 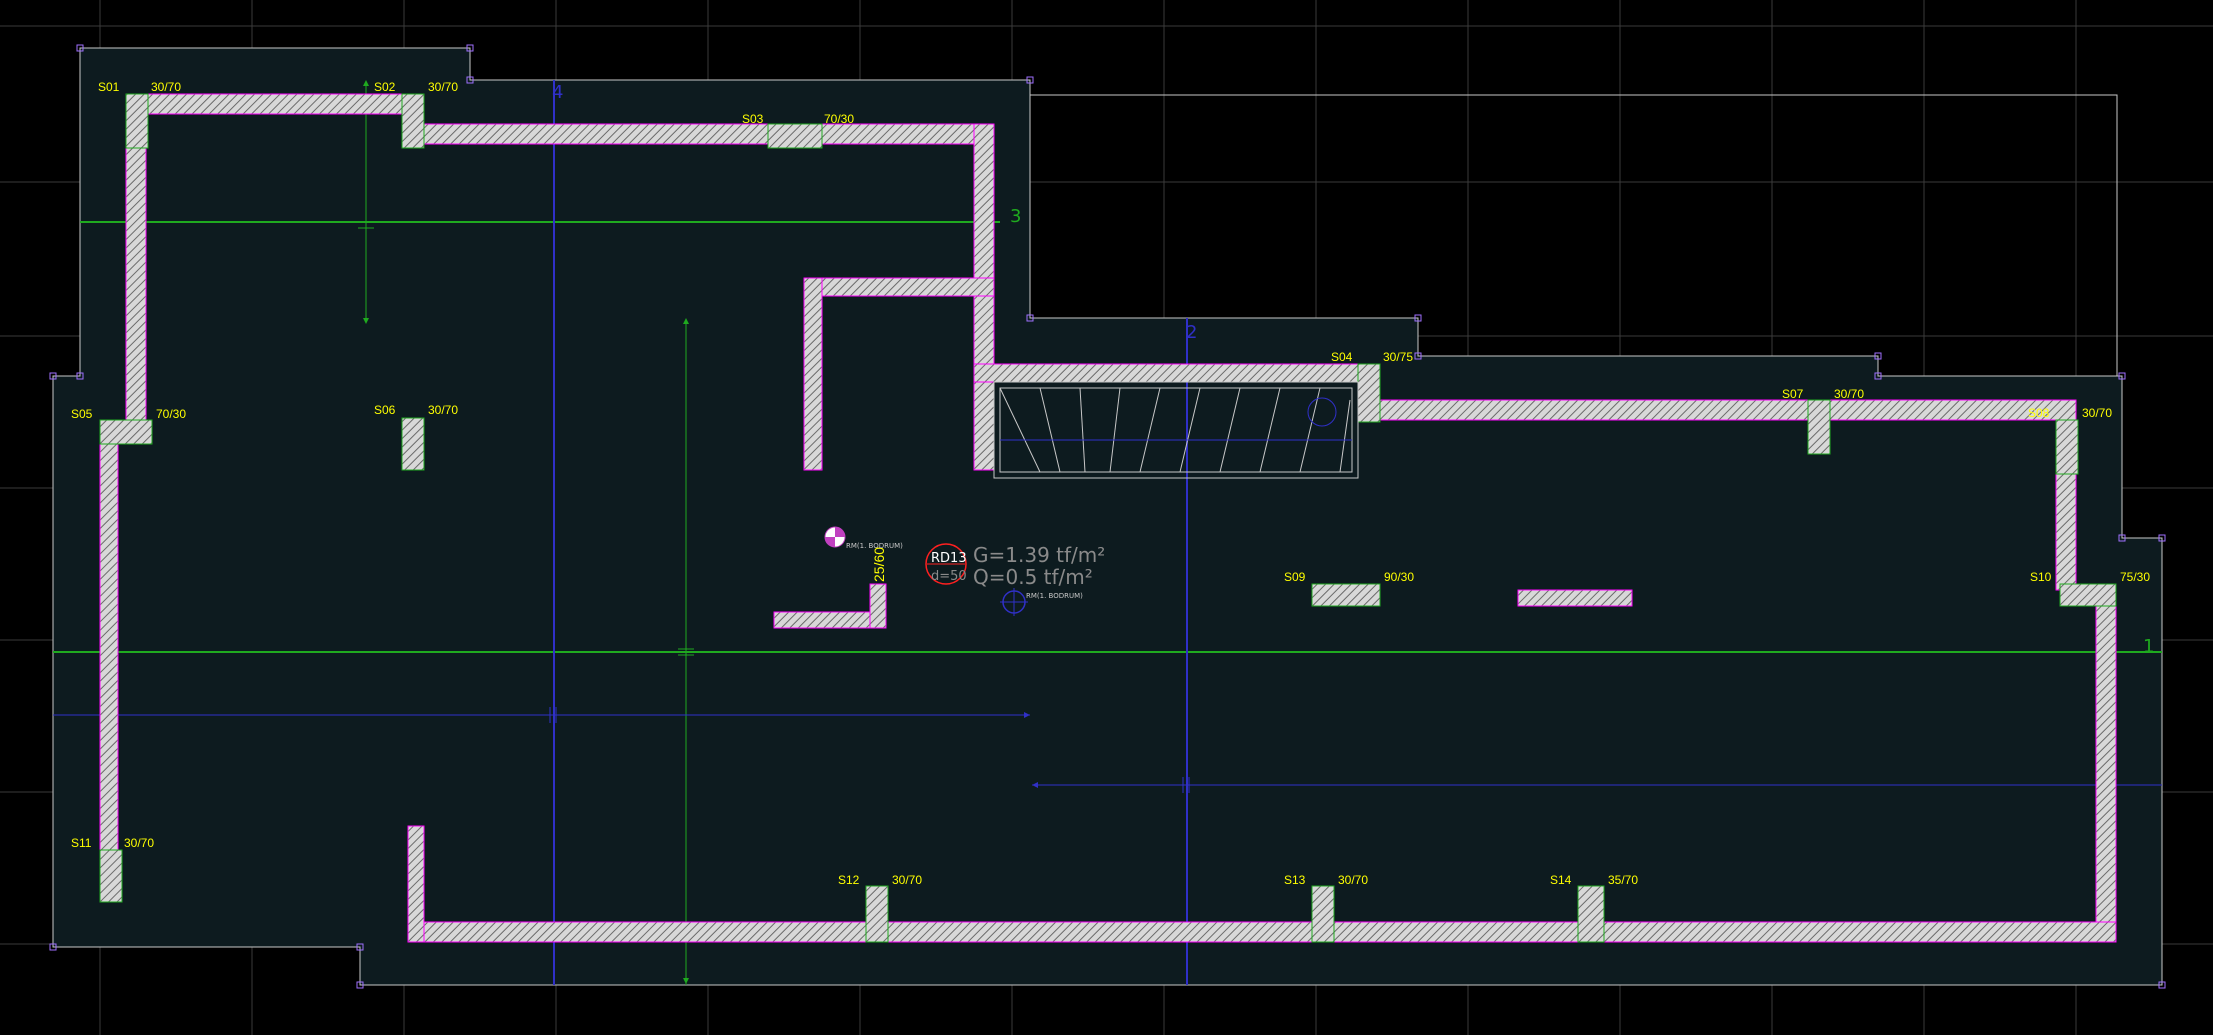 What do you see at coordinates (949, 558) in the screenshot?
I see `slab-id: RD13` at bounding box center [949, 558].